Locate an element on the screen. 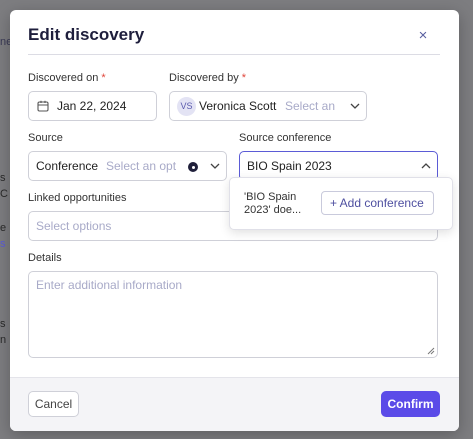  source-conference-dropdown: 'BIO Spain 2023' doe... + Add conference is located at coordinates (341, 203).